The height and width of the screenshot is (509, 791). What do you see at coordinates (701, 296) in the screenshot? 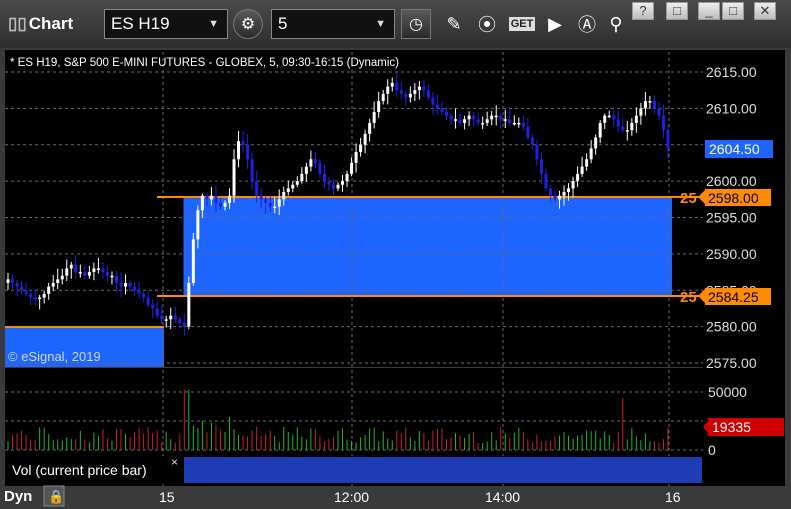
I see `level-low-marker-icon` at bounding box center [701, 296].